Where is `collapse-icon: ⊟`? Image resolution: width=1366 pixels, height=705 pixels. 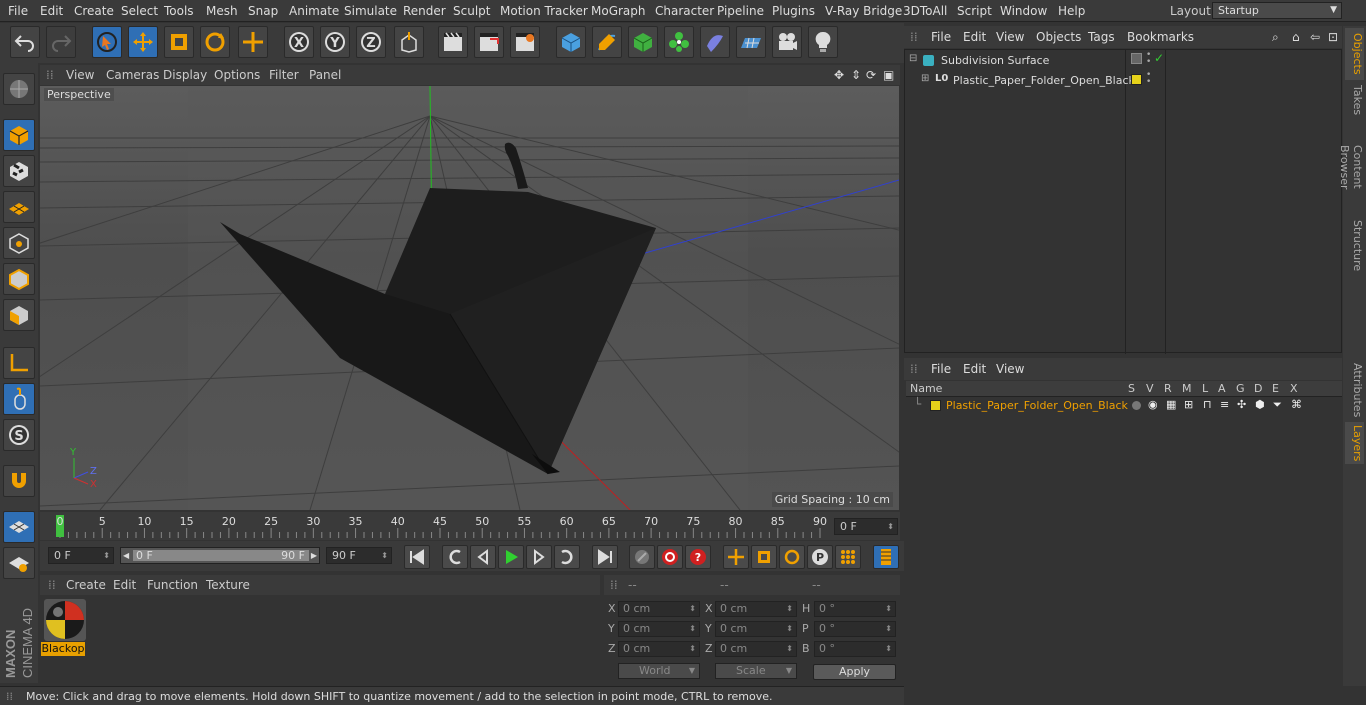
collapse-icon: ⊟ is located at coordinates (913, 58).